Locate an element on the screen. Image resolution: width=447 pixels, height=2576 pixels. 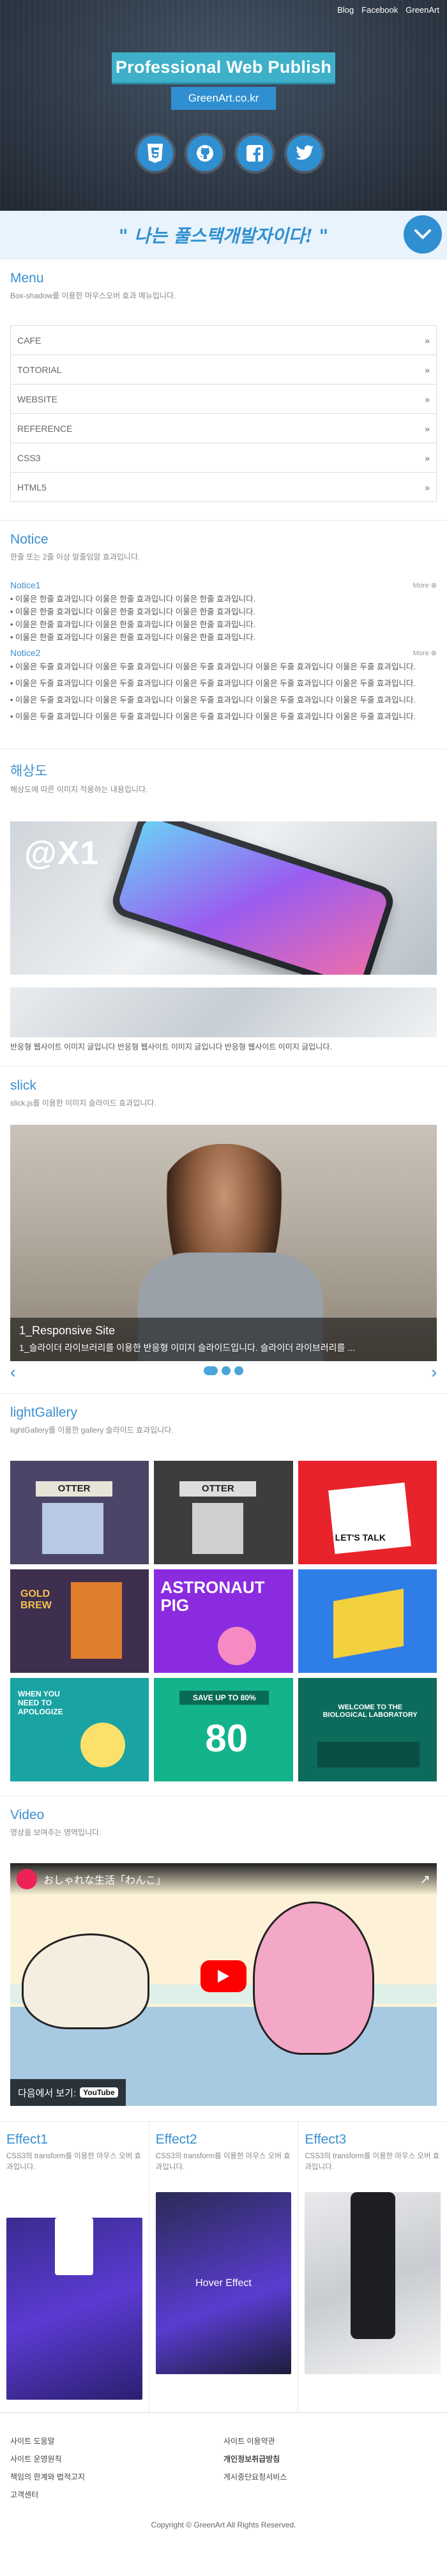
topnav-greenart: GreenArt is located at coordinates (422, 10).